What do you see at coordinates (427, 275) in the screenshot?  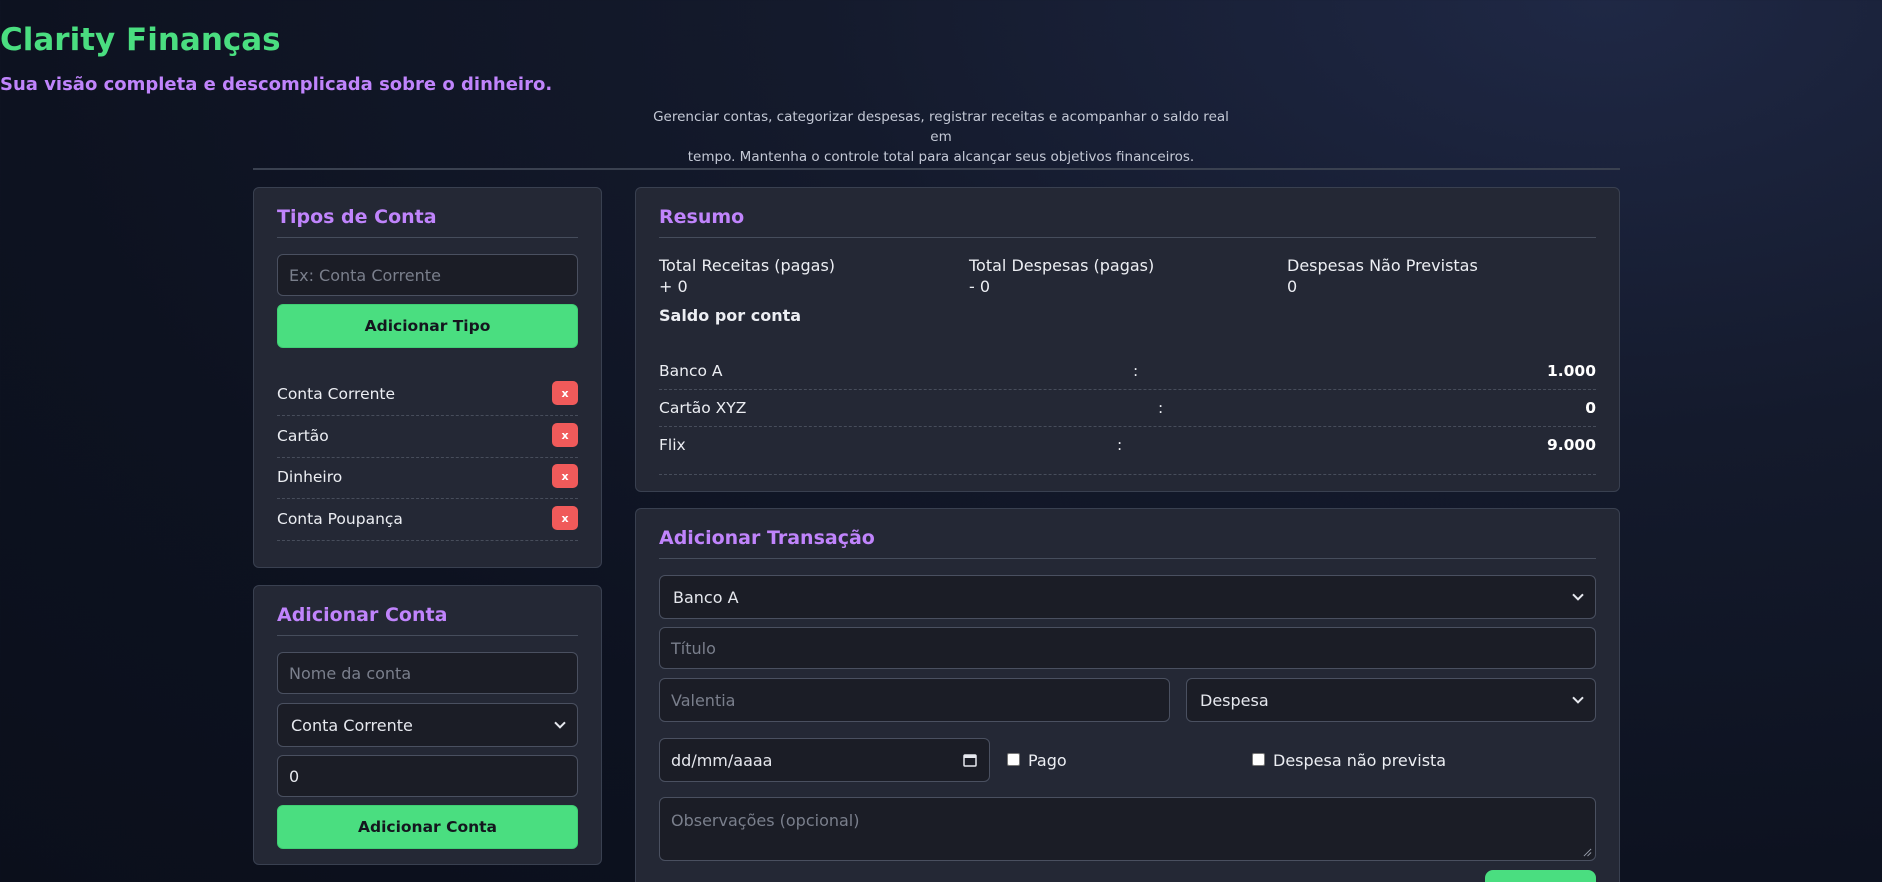 I see `account-type-input: Ex: Conta Corrente` at bounding box center [427, 275].